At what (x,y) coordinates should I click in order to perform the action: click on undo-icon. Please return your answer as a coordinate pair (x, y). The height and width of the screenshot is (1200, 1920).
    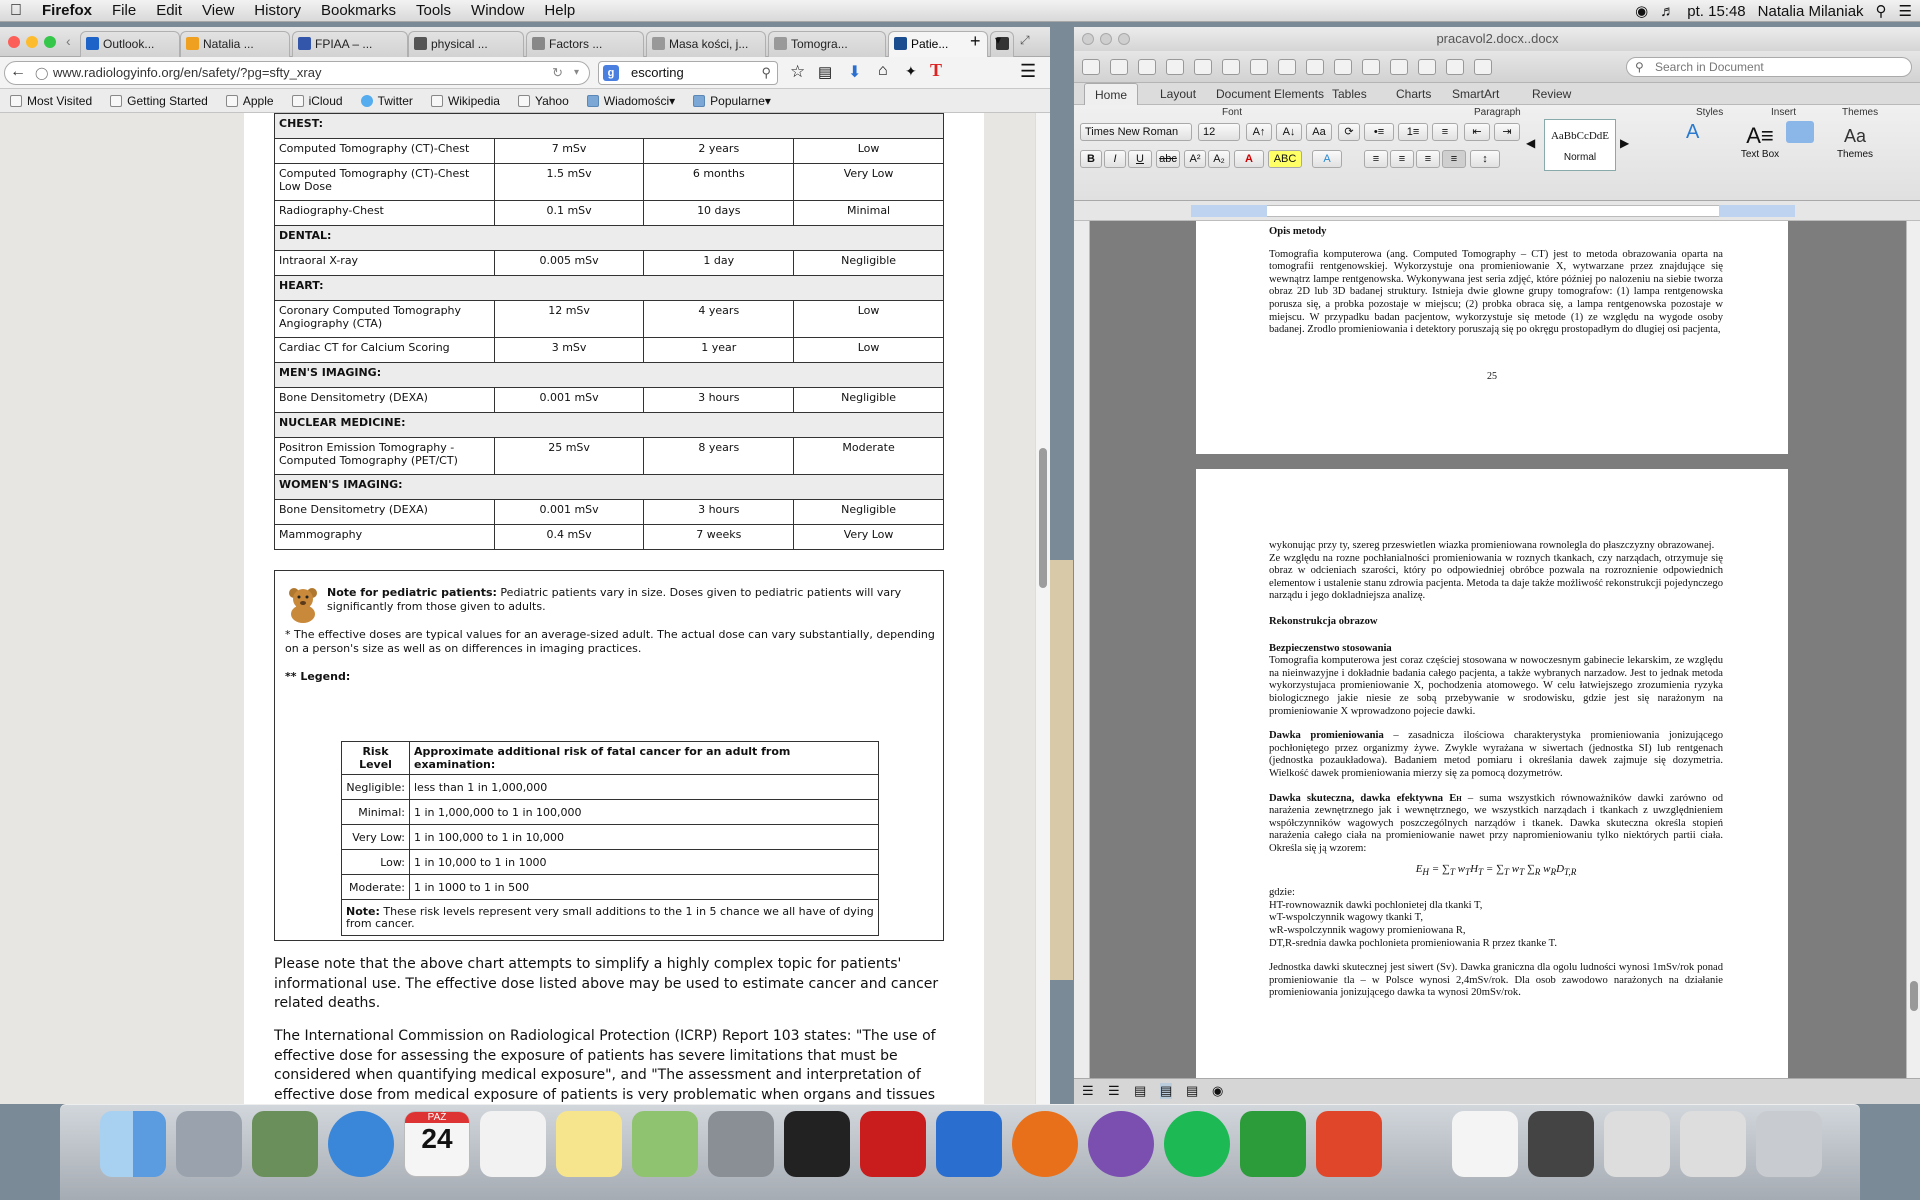
    Looking at the image, I should click on (1343, 67).